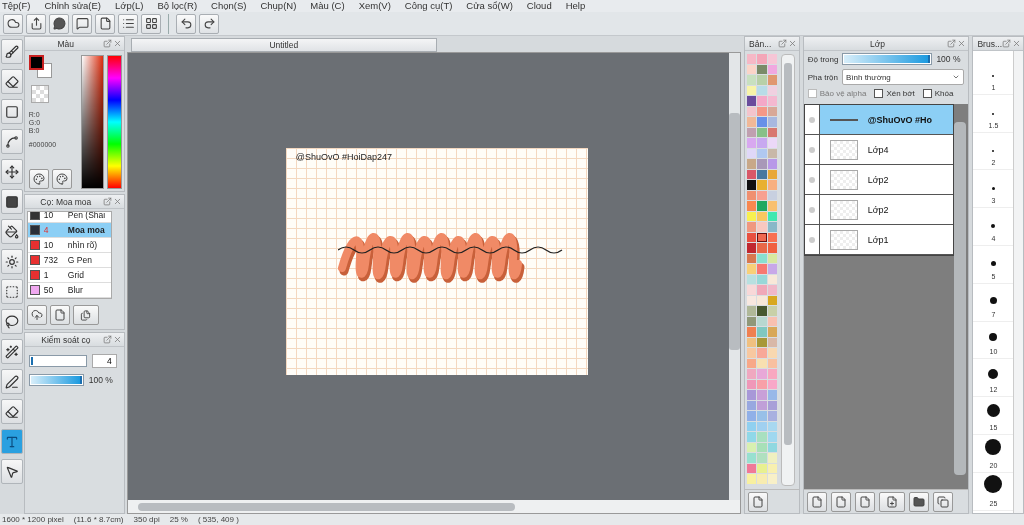  I want to click on brush-item: 10 Pen (Shai, so click(69, 217).